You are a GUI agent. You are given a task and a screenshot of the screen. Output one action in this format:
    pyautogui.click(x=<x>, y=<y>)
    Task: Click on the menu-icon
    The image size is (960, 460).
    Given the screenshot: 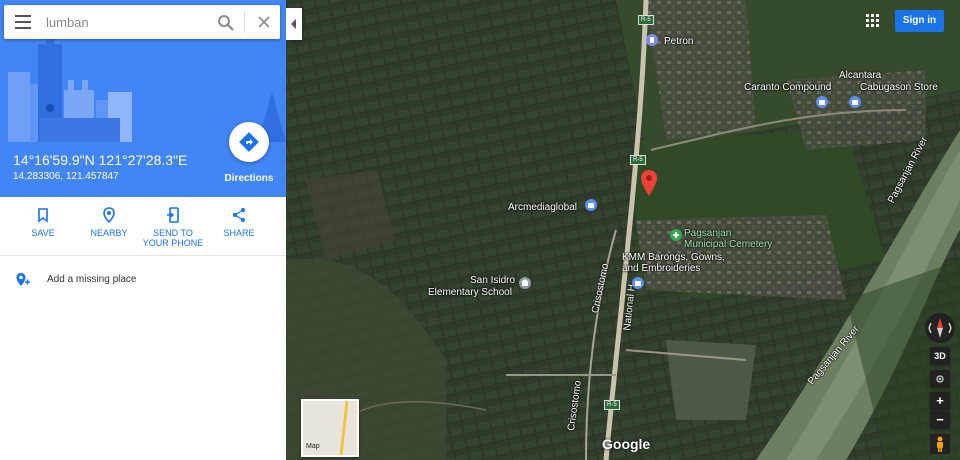 What is the action you would take?
    pyautogui.click(x=24, y=22)
    